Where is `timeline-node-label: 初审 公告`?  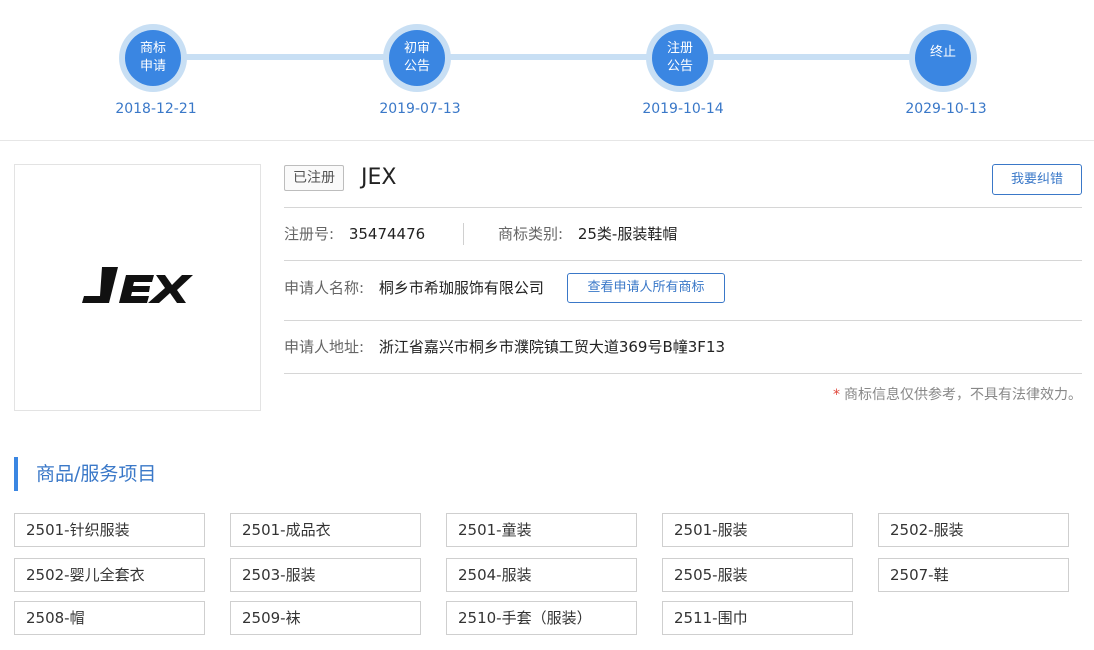 timeline-node-label: 初审 公告 is located at coordinates (416, 57).